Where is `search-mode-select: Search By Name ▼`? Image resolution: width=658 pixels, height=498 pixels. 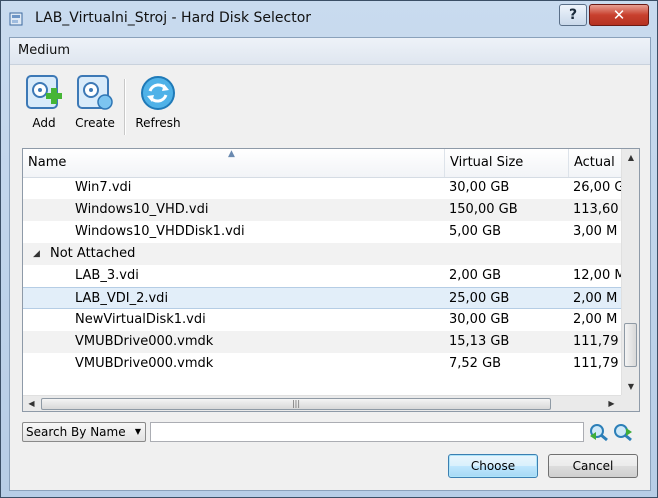
search-mode-select: Search By Name ▼ is located at coordinates (84, 432).